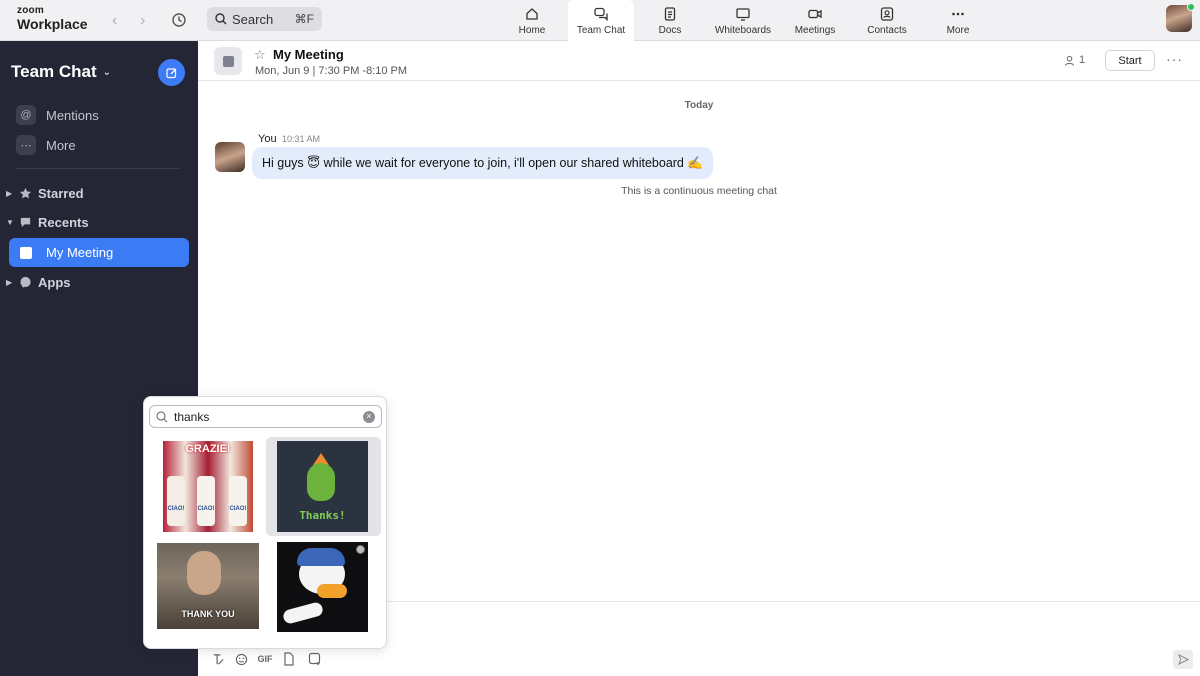  I want to click on chat-title: My Meeting, so click(308, 54).